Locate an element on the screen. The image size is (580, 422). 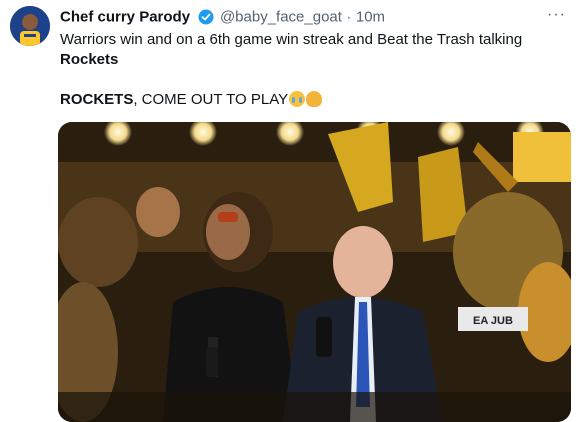
tweet-text-bold: ROCKETS is located at coordinates (97, 99).